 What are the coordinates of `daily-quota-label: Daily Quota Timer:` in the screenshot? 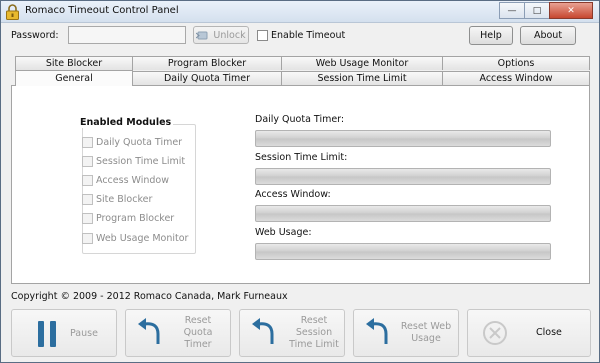 It's located at (300, 119).